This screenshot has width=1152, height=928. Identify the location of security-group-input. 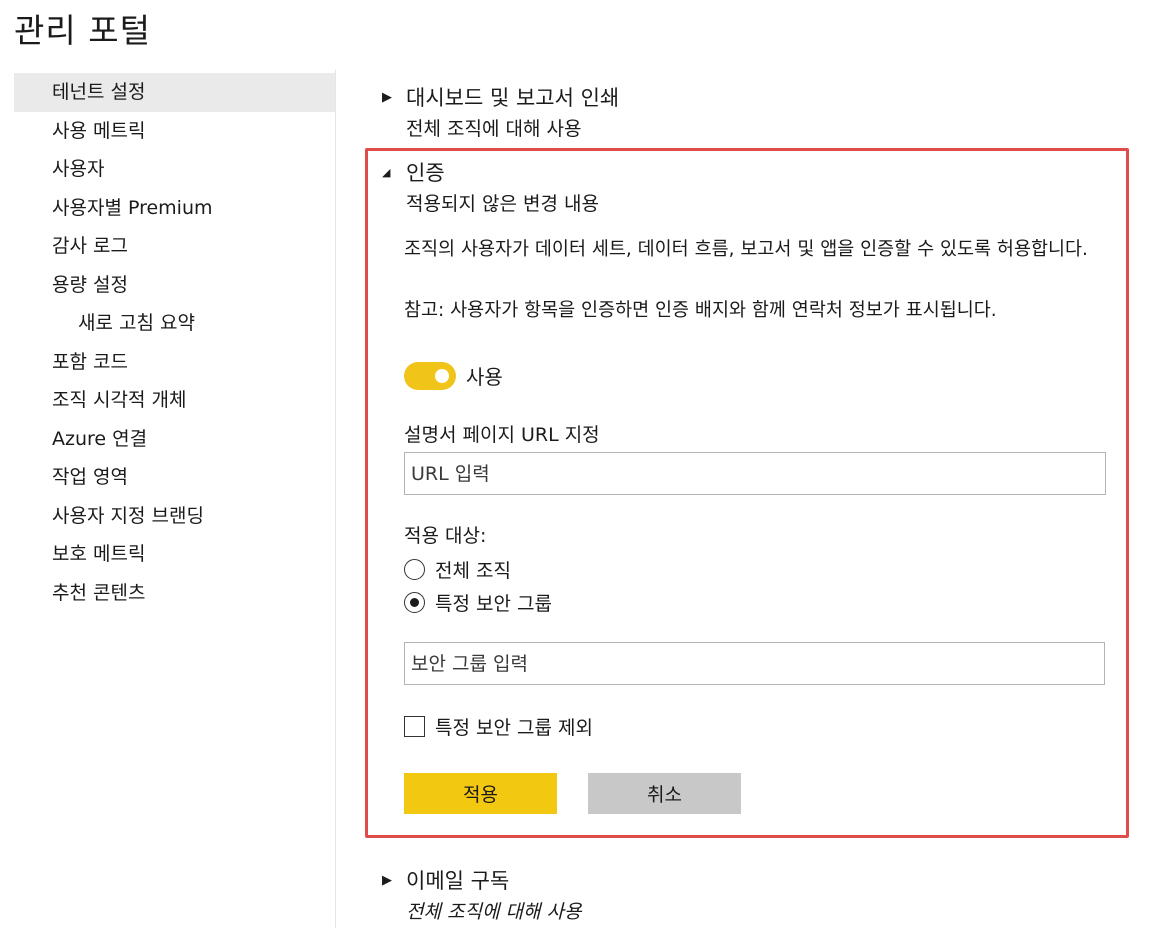
(754, 663).